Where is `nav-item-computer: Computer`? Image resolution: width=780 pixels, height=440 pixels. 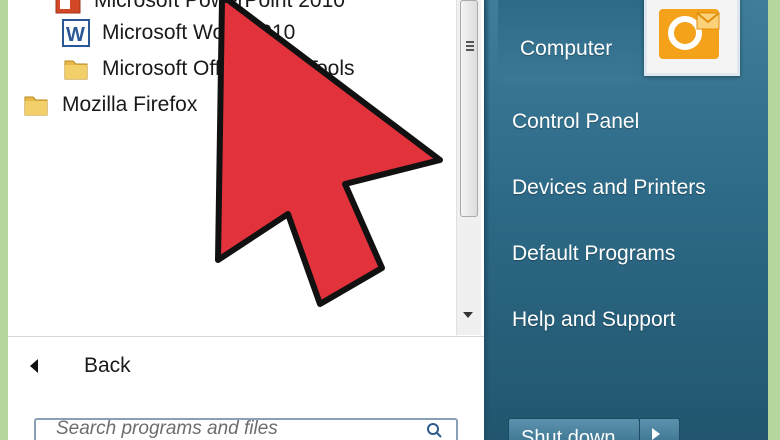
nav-item-computer: Computer is located at coordinates (566, 49).